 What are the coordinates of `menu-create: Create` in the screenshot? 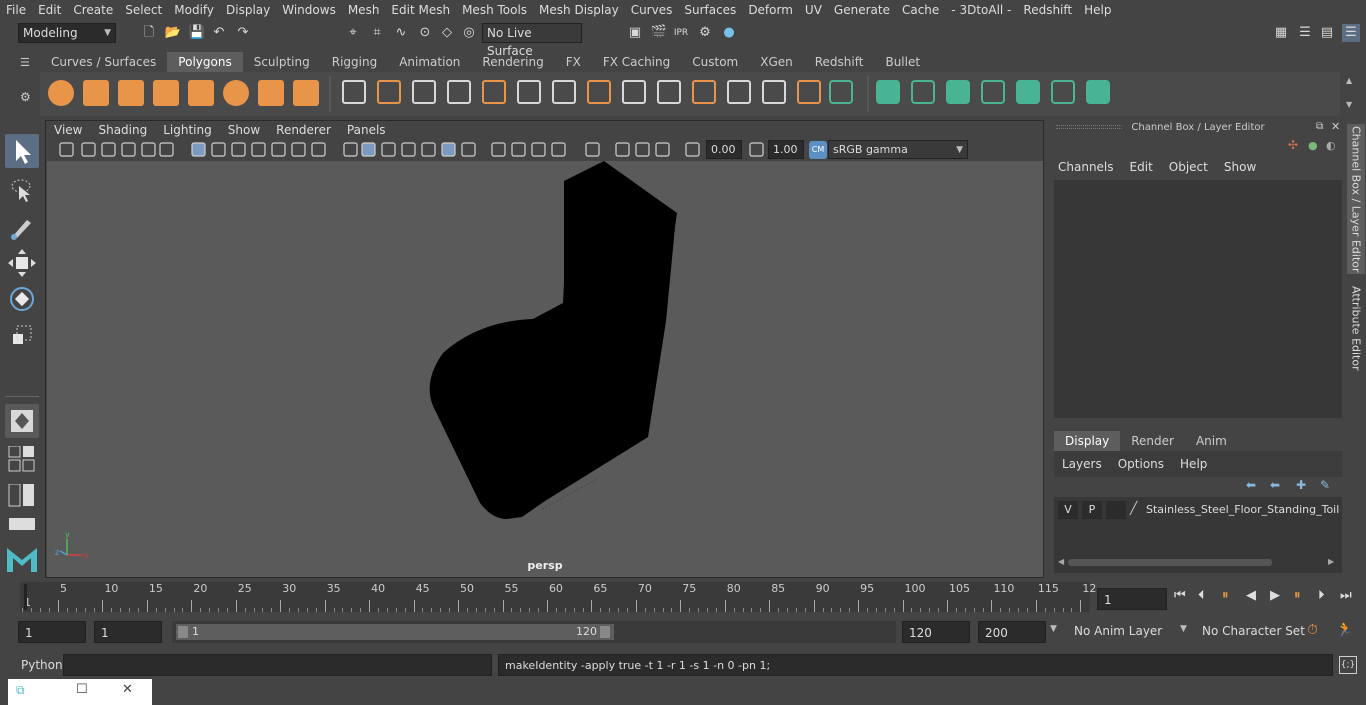 It's located at (93, 10).